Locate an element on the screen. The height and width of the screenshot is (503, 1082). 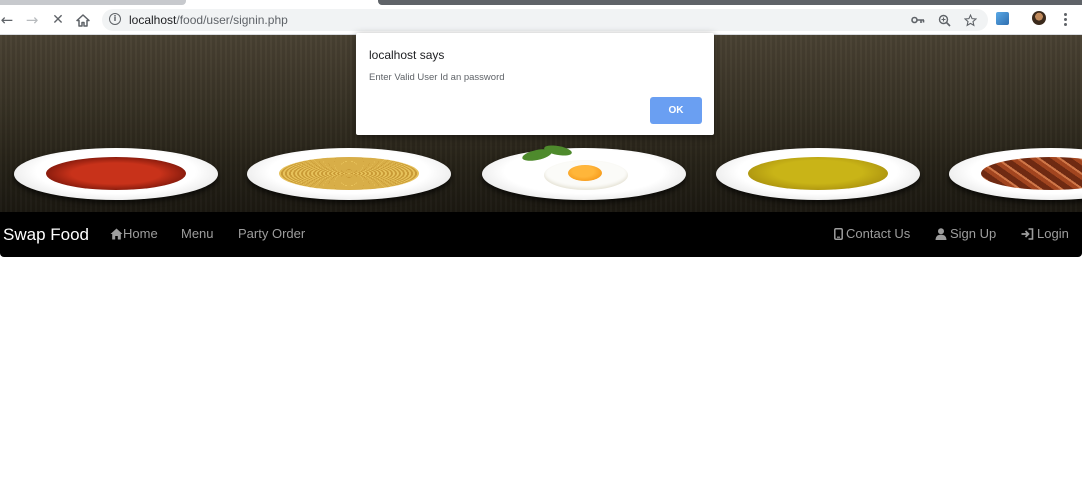
login-icon is located at coordinates (1027, 233).